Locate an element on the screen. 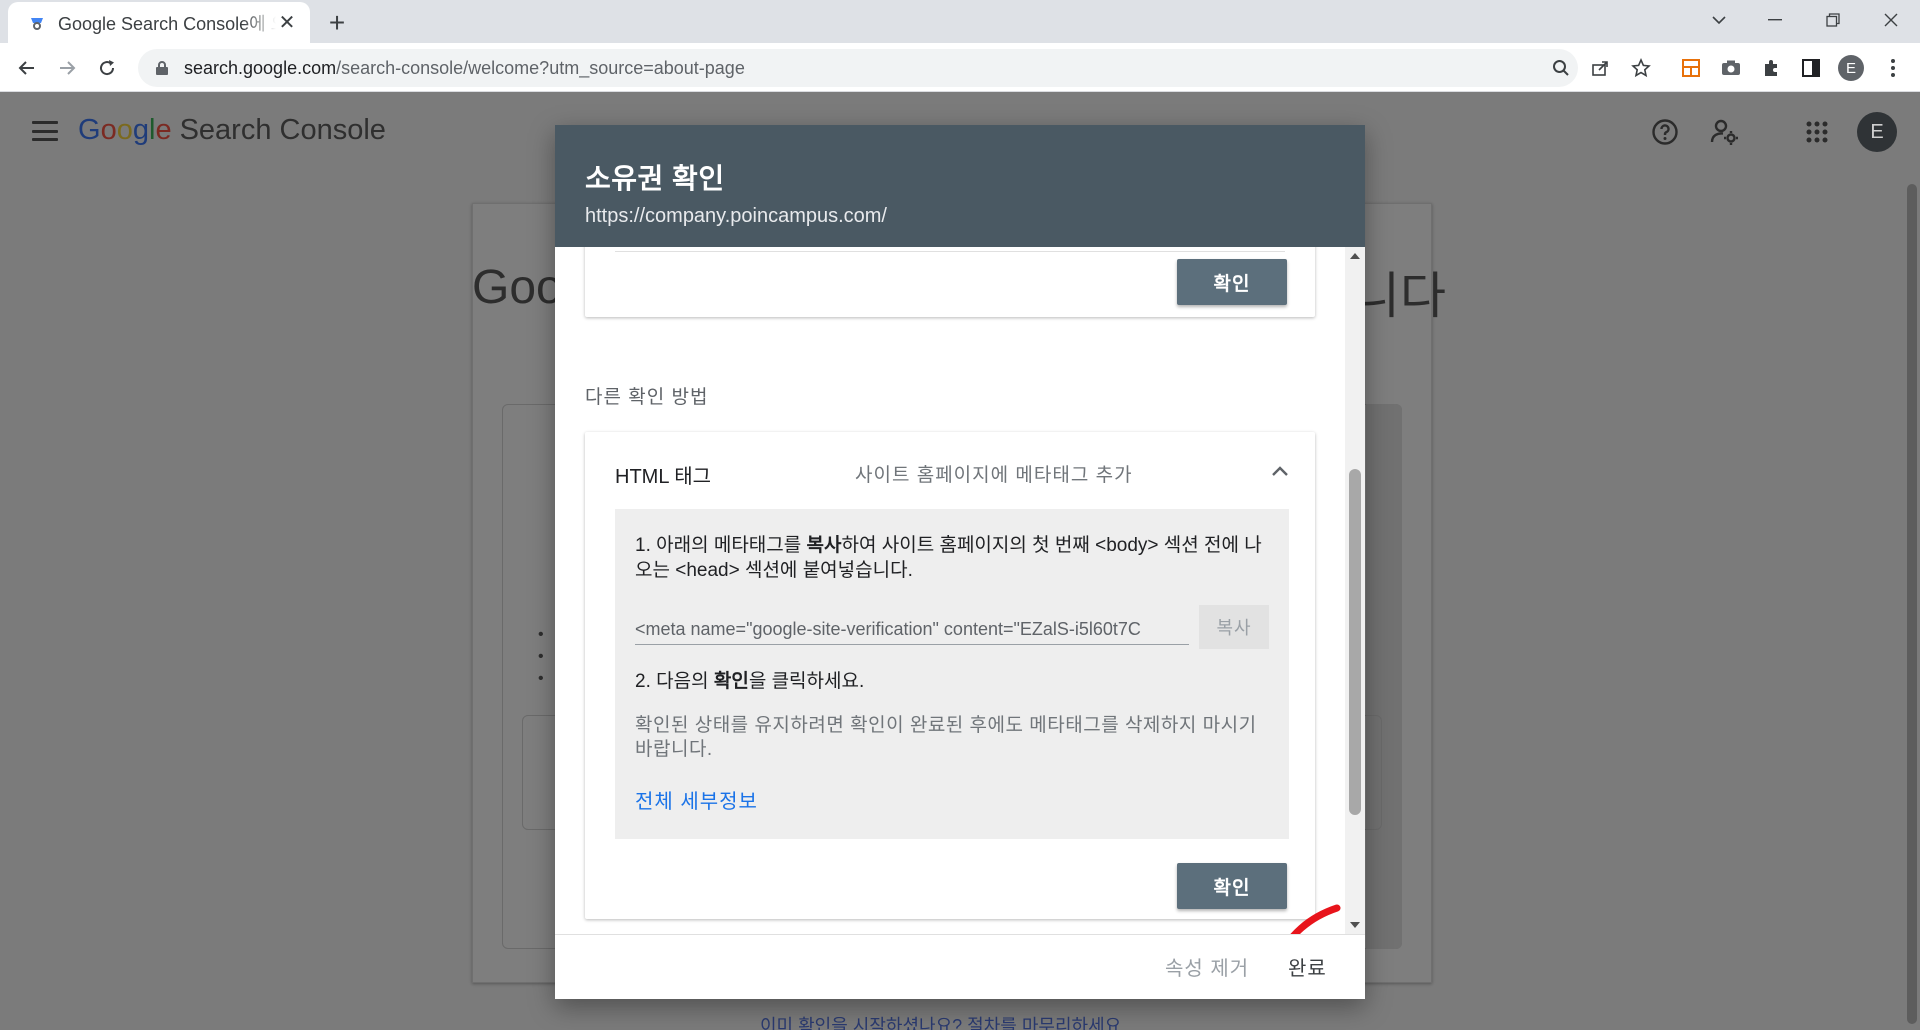 This screenshot has width=1920, height=1030. recommended-method-card: 확인 is located at coordinates (950, 282).